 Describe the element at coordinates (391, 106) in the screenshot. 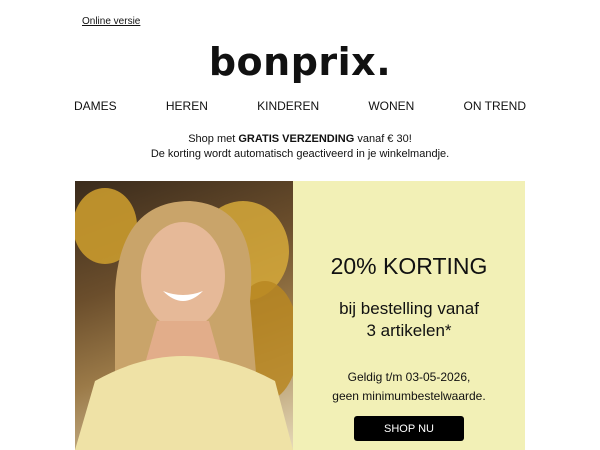

I see `nav-item-wonen: WONEN` at that location.